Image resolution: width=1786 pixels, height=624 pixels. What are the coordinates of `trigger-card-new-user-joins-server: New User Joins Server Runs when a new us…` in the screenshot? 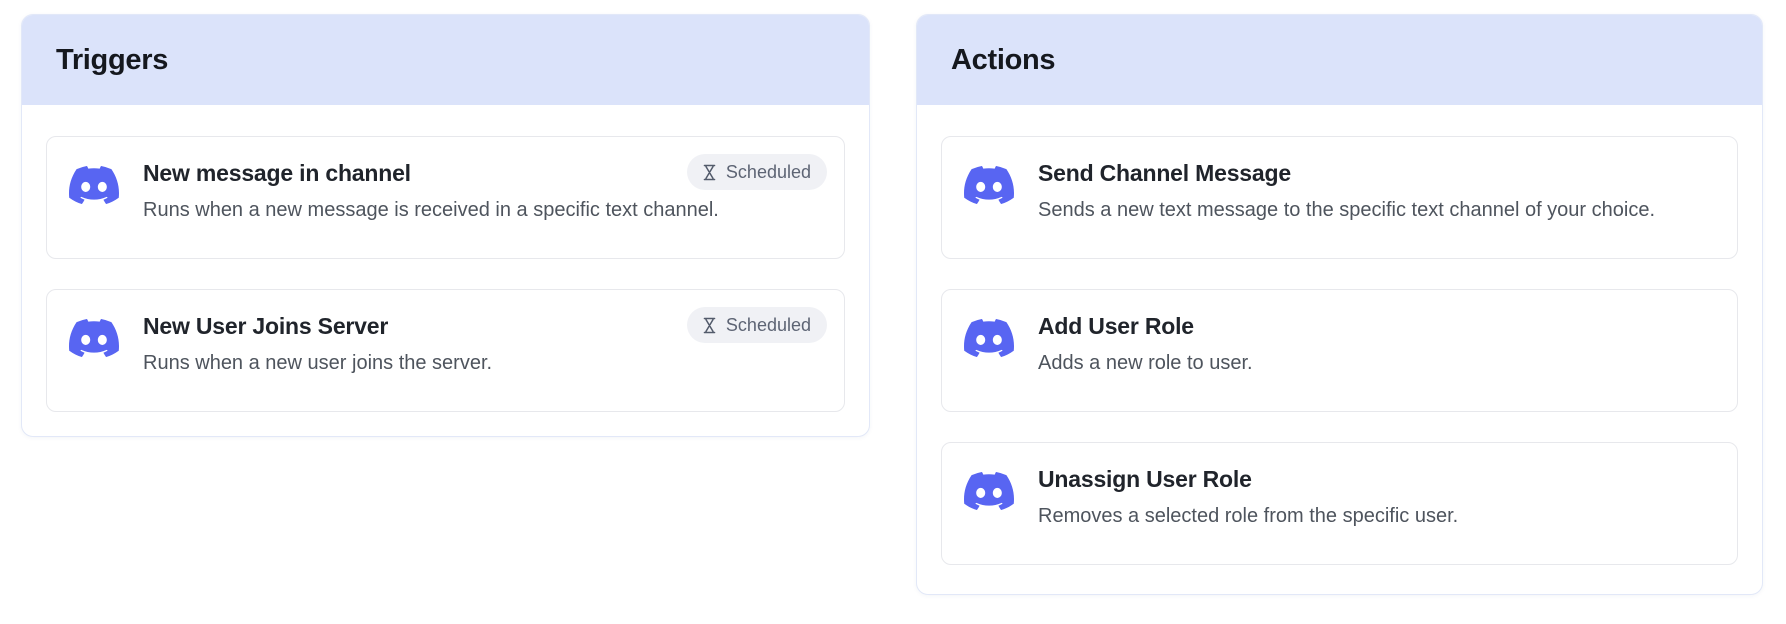 It's located at (445, 350).